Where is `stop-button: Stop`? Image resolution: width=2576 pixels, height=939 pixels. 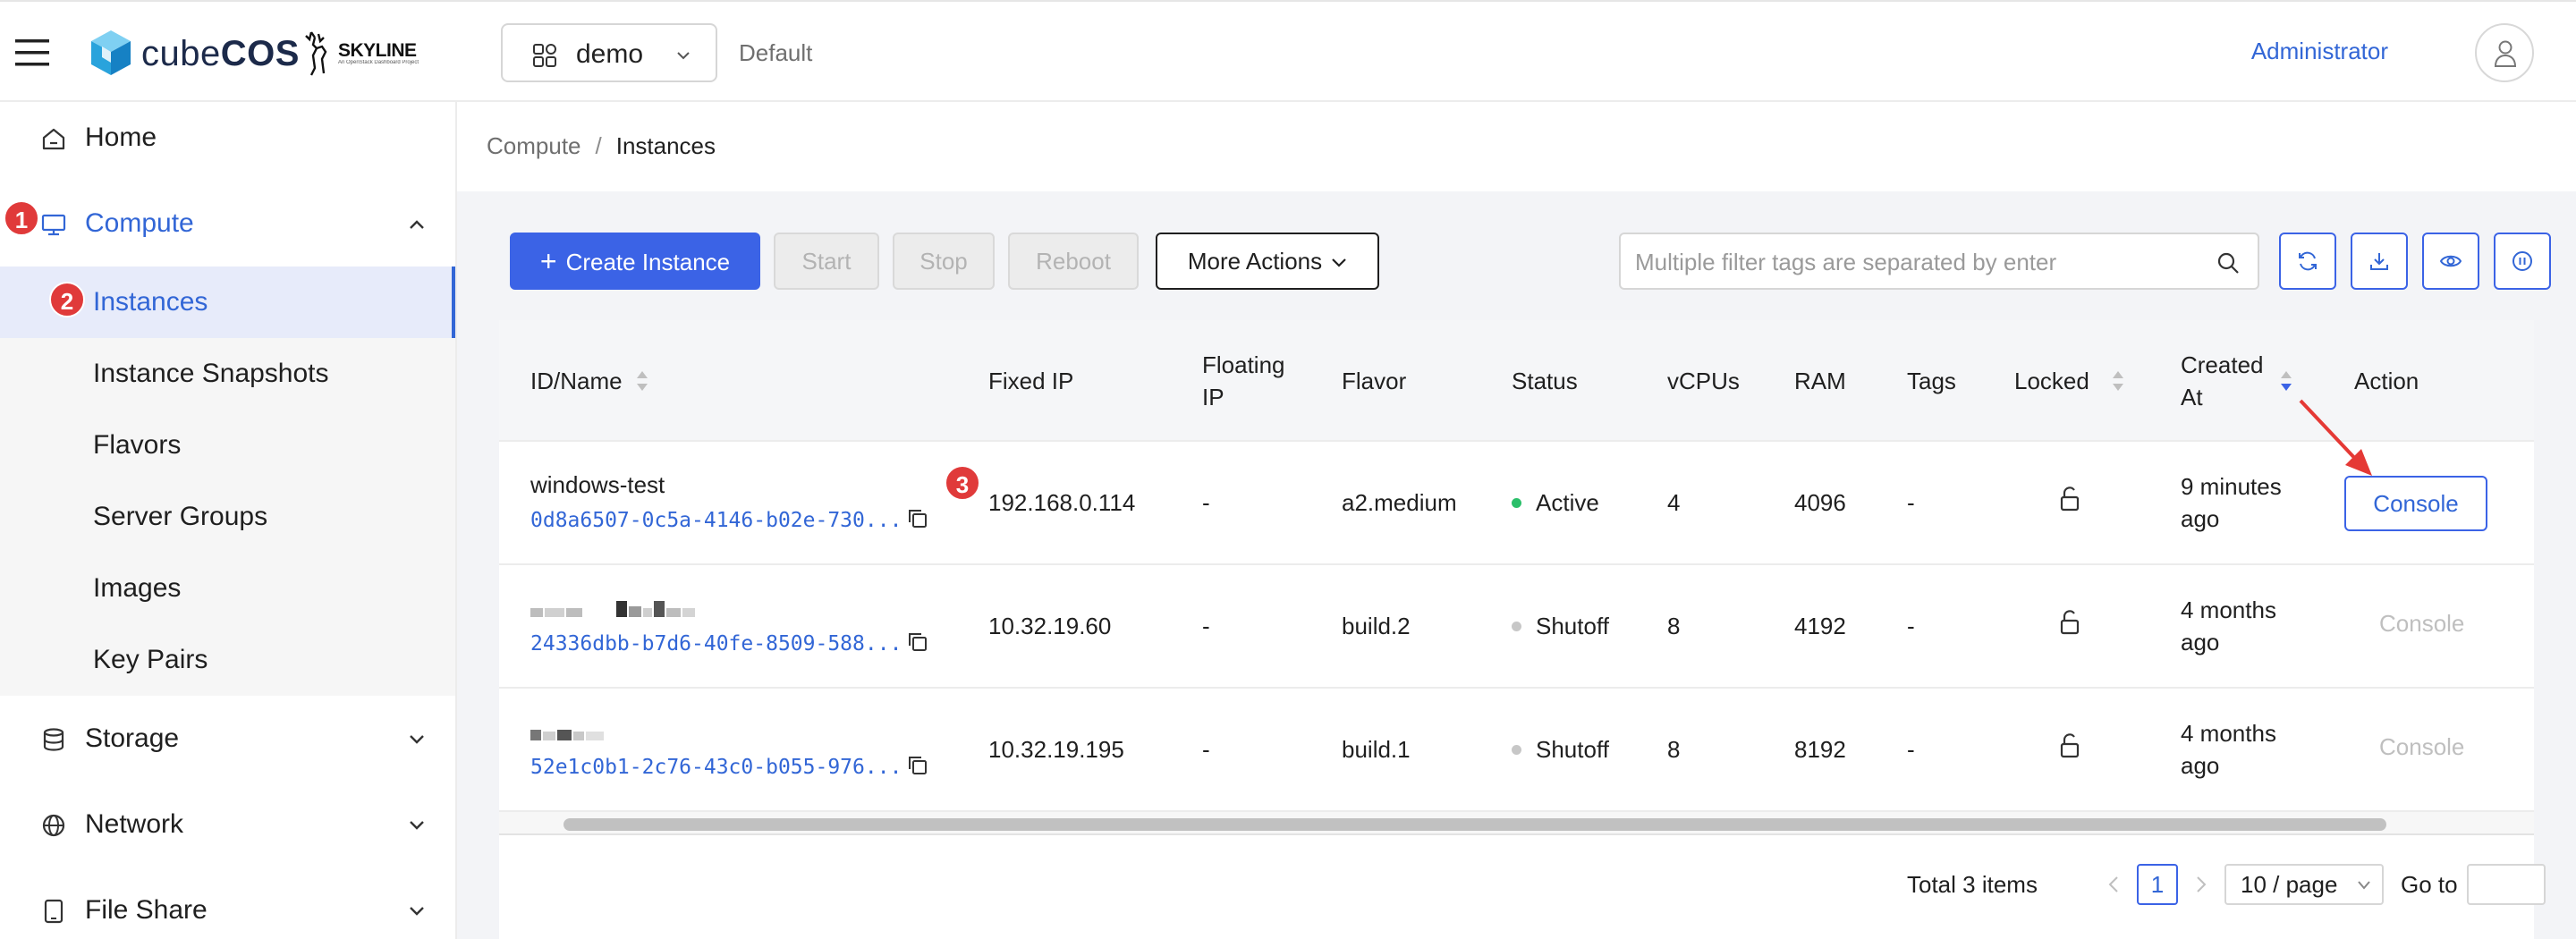 stop-button: Stop is located at coordinates (944, 261).